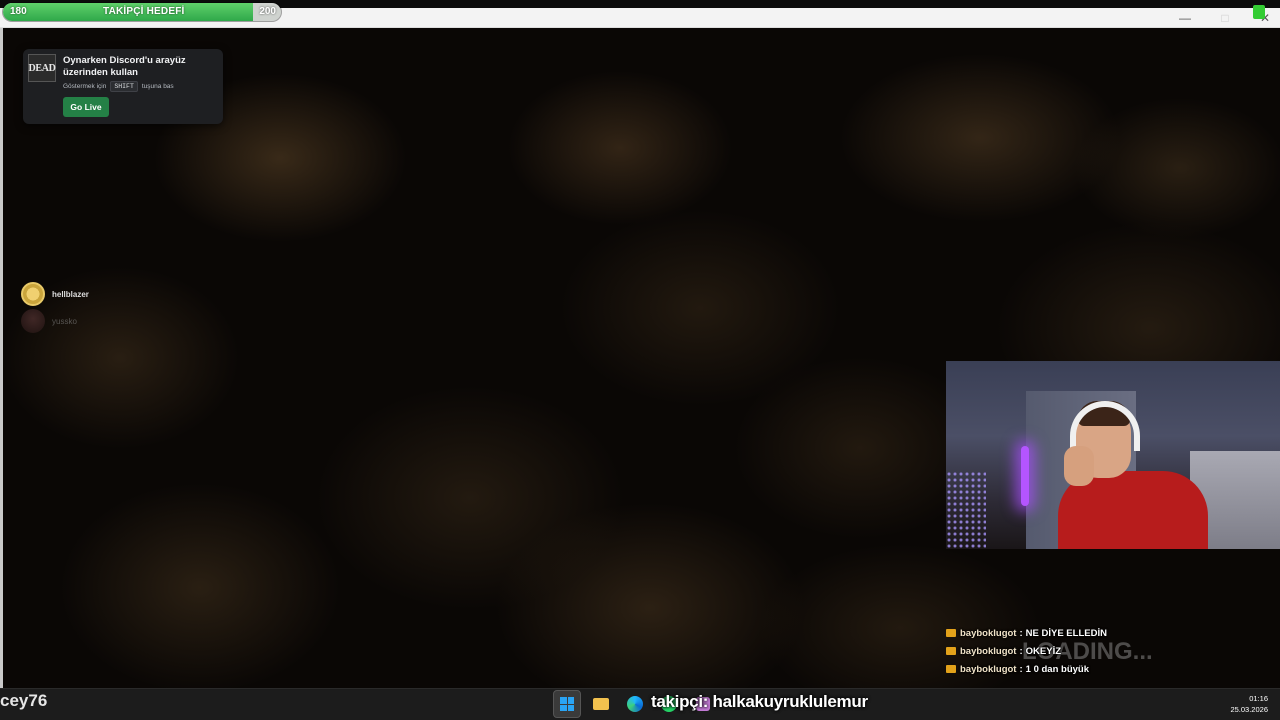 The height and width of the screenshot is (720, 1280). What do you see at coordinates (1259, 12) in the screenshot?
I see `status-indicator-icon` at bounding box center [1259, 12].